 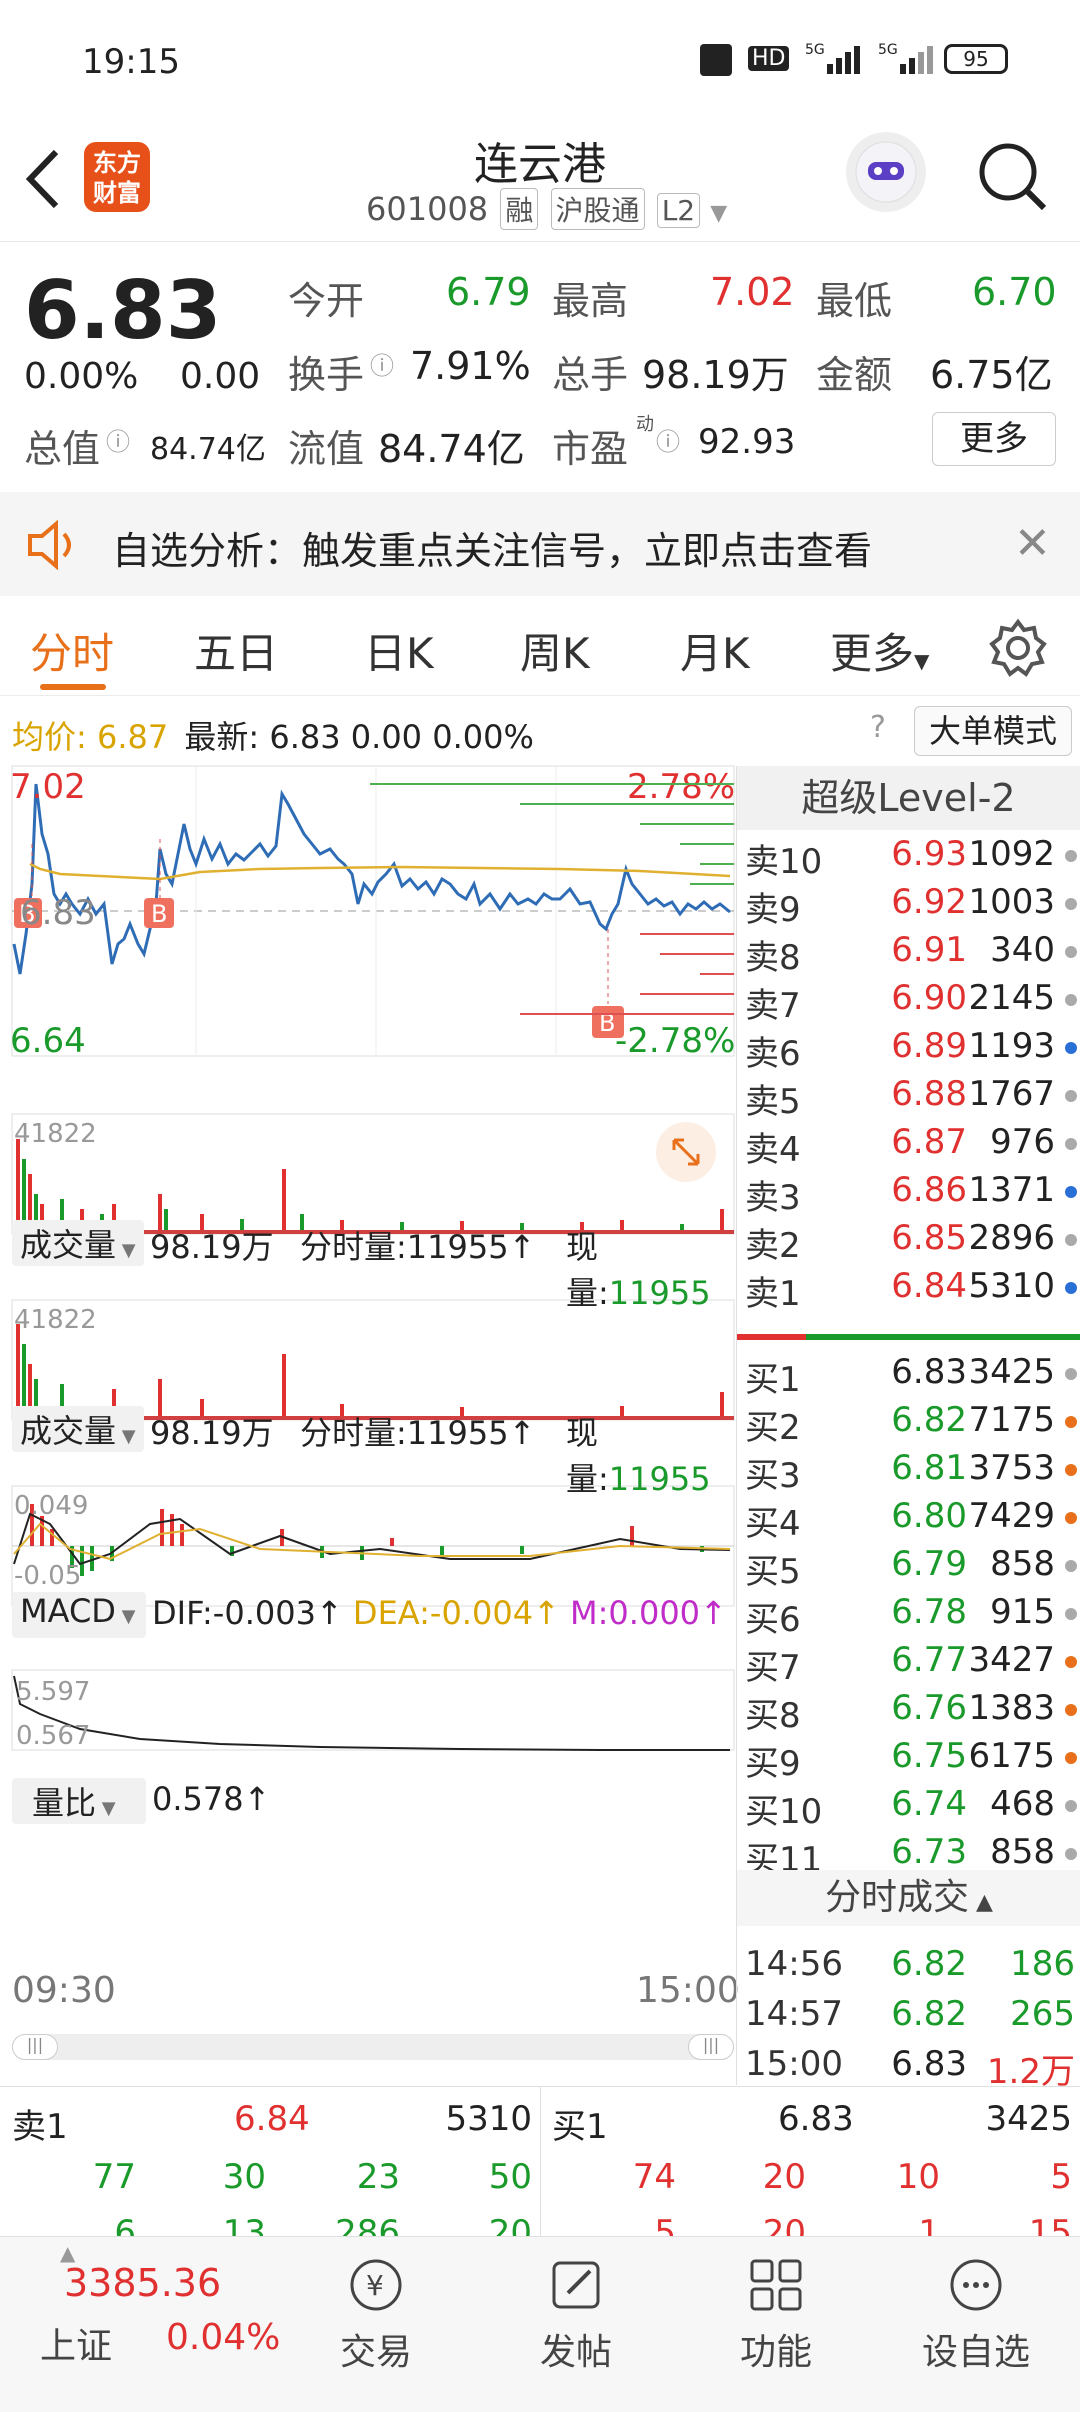 I want to click on xl-label: 现量:, so click(x=587, y=1270).